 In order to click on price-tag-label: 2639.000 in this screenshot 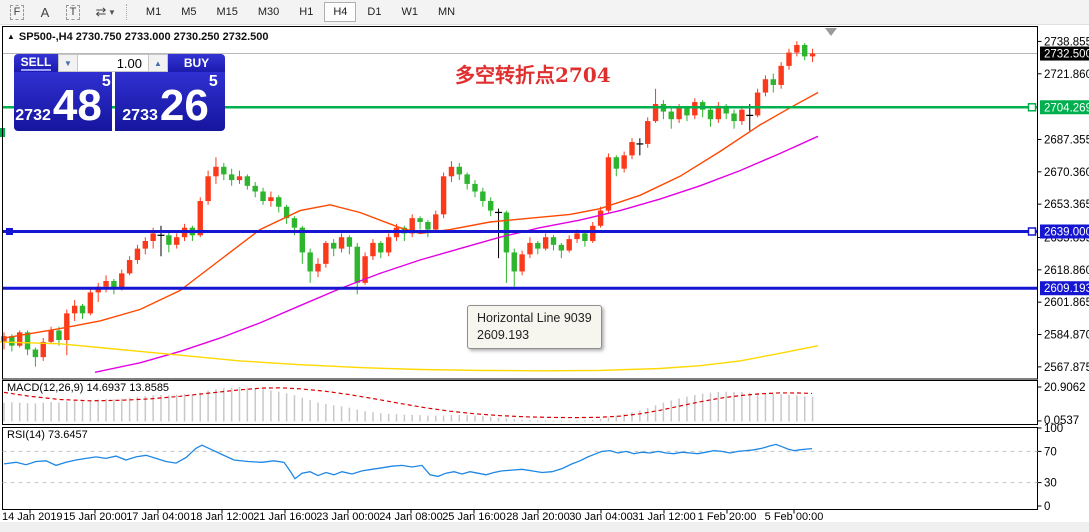, I will do `click(1066, 232)`.